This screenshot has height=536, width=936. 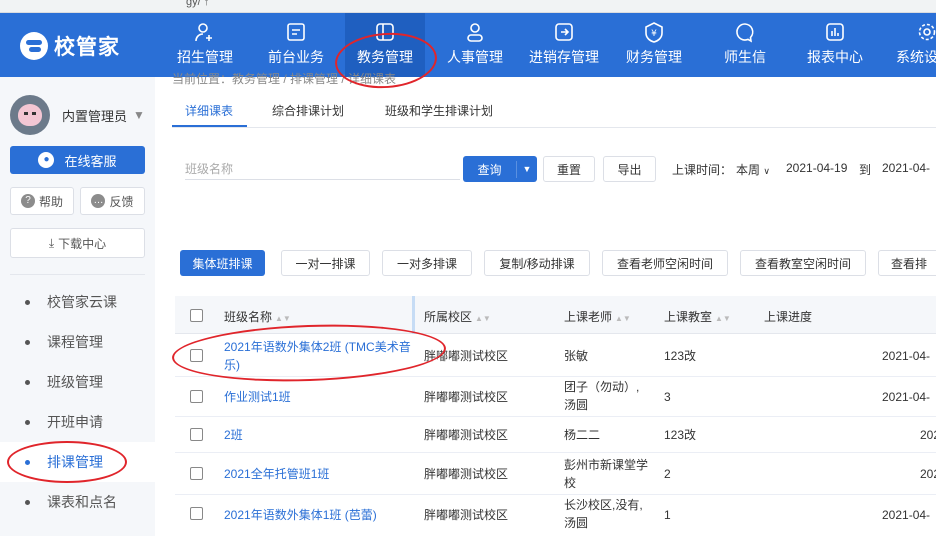 I want to click on table-row: 作业测试1班 胖嘟嘟测试校区 团子（勿动）,汤圆 3 2021-04-, so click(x=555, y=397).